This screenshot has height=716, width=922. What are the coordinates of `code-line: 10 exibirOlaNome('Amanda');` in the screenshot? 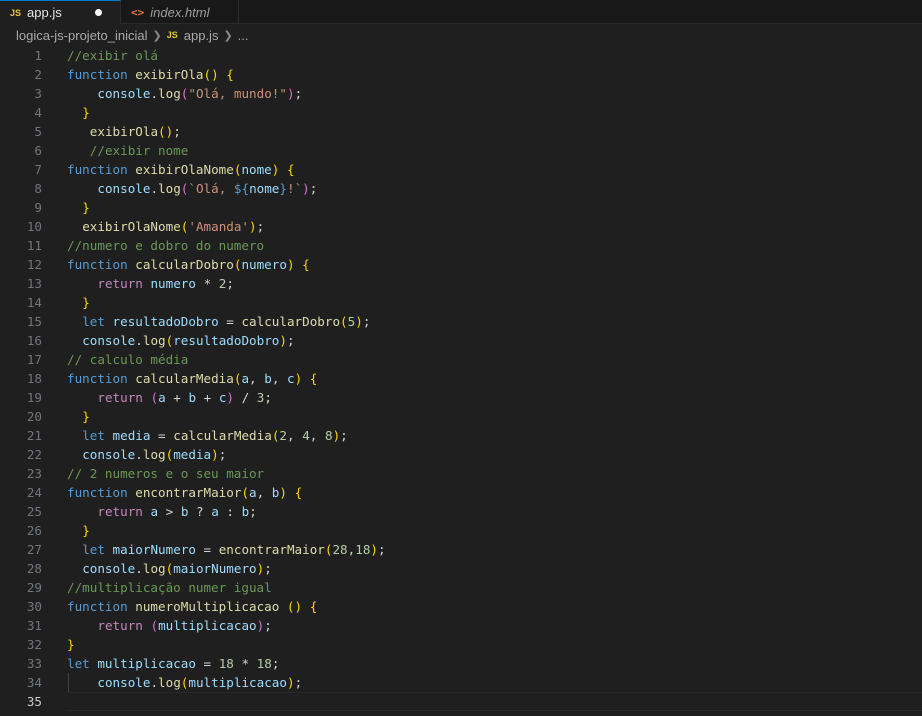 It's located at (461, 226).